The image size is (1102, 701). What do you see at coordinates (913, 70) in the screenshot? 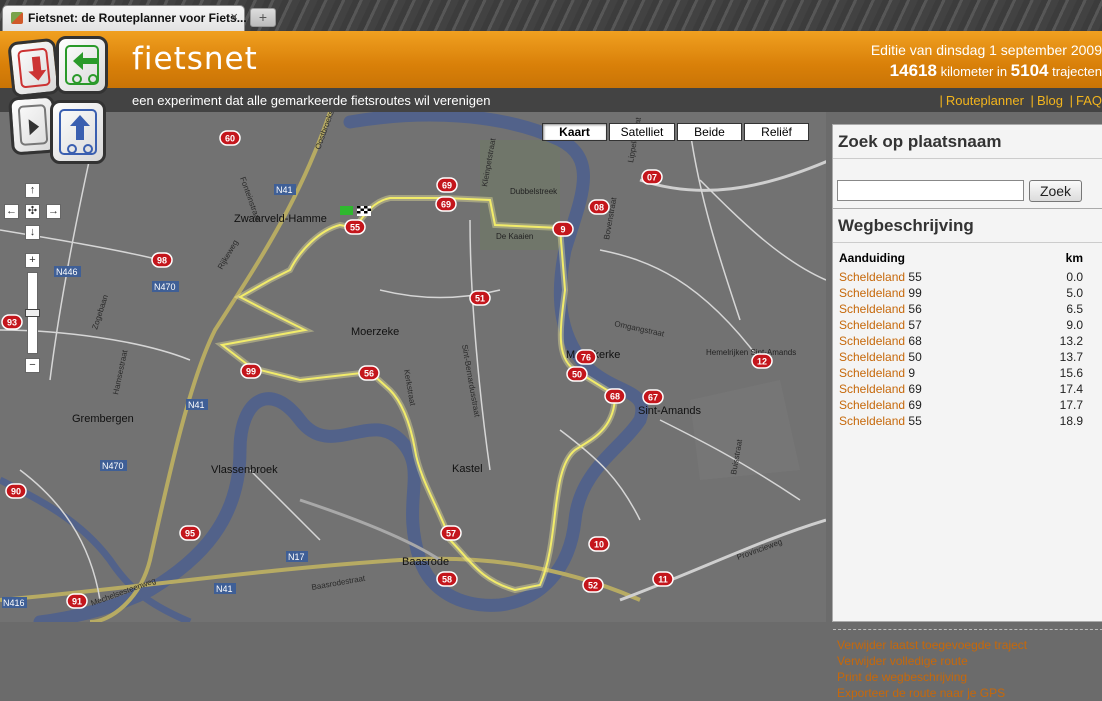
I see `km-count: 14618` at bounding box center [913, 70].